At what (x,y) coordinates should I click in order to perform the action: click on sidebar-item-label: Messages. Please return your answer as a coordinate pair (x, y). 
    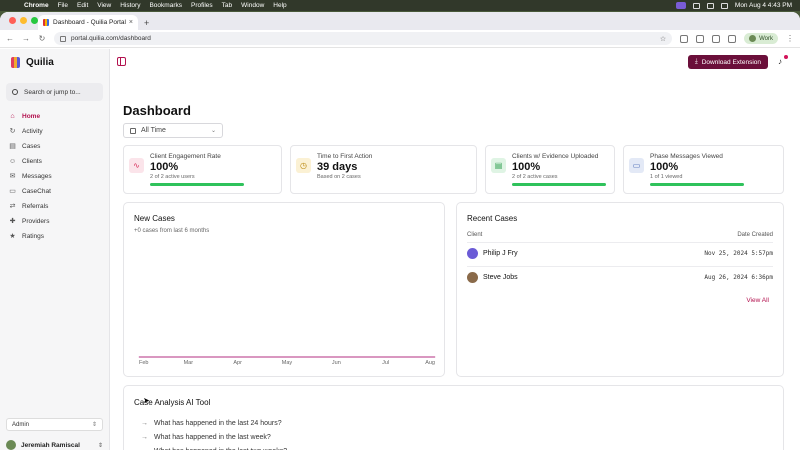
    Looking at the image, I should click on (37, 176).